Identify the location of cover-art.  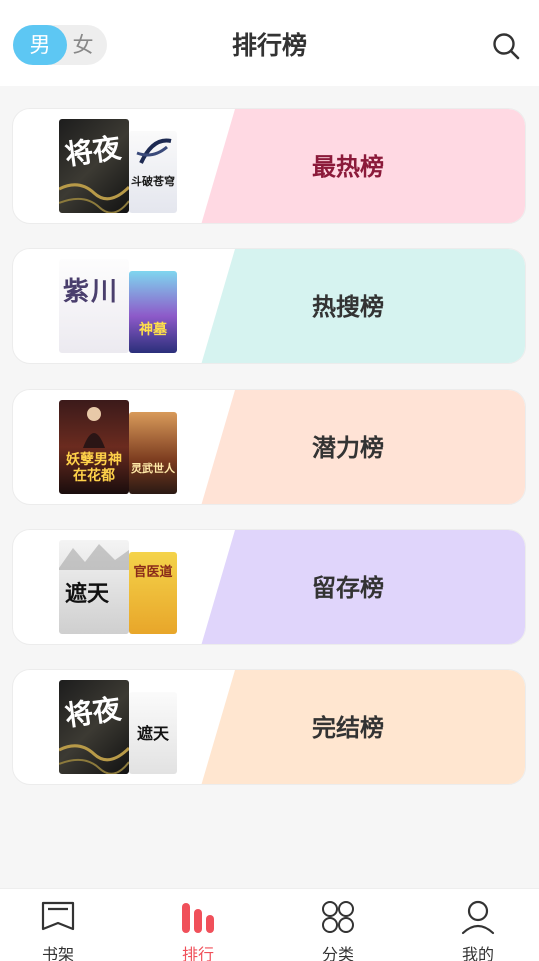
(154, 151).